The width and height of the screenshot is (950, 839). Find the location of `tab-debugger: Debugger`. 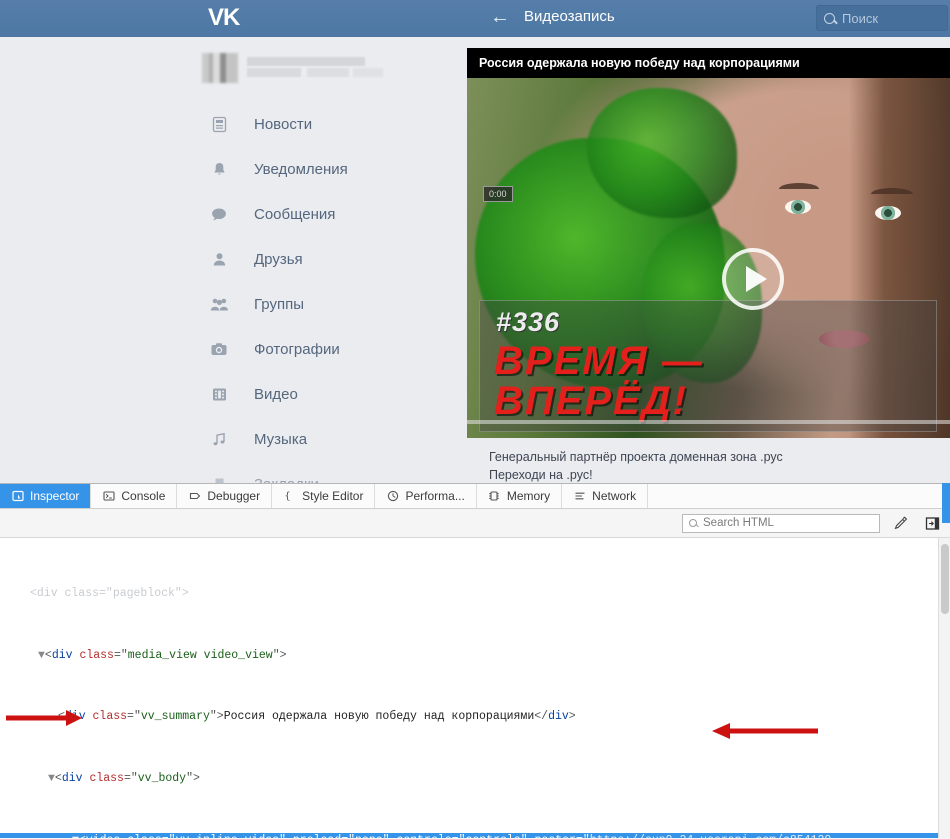

tab-debugger: Debugger is located at coordinates (225, 496).